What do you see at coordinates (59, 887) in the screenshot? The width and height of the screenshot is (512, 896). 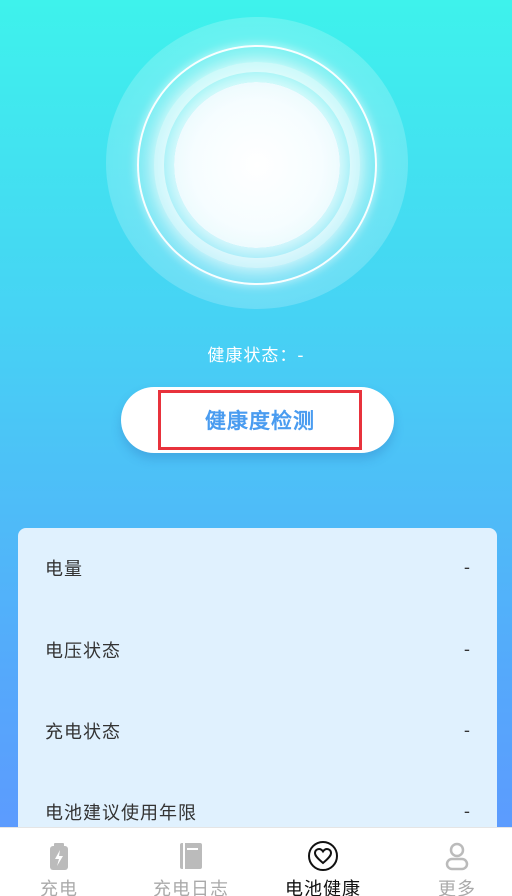 I see `tab-label: 充电` at bounding box center [59, 887].